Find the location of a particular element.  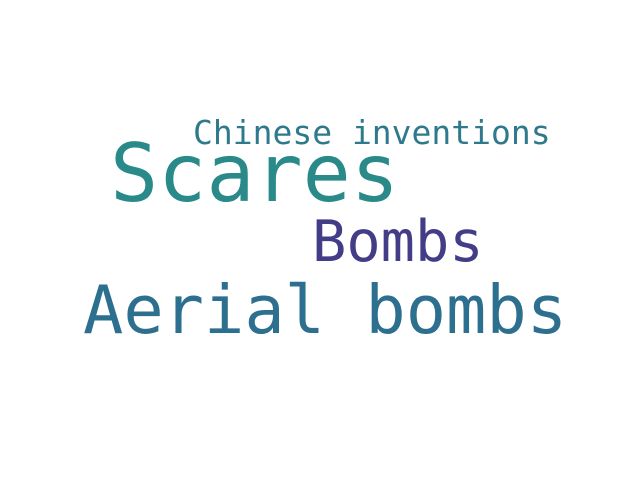

word-aerial-bombs: Aerial bombs is located at coordinates (325, 310).